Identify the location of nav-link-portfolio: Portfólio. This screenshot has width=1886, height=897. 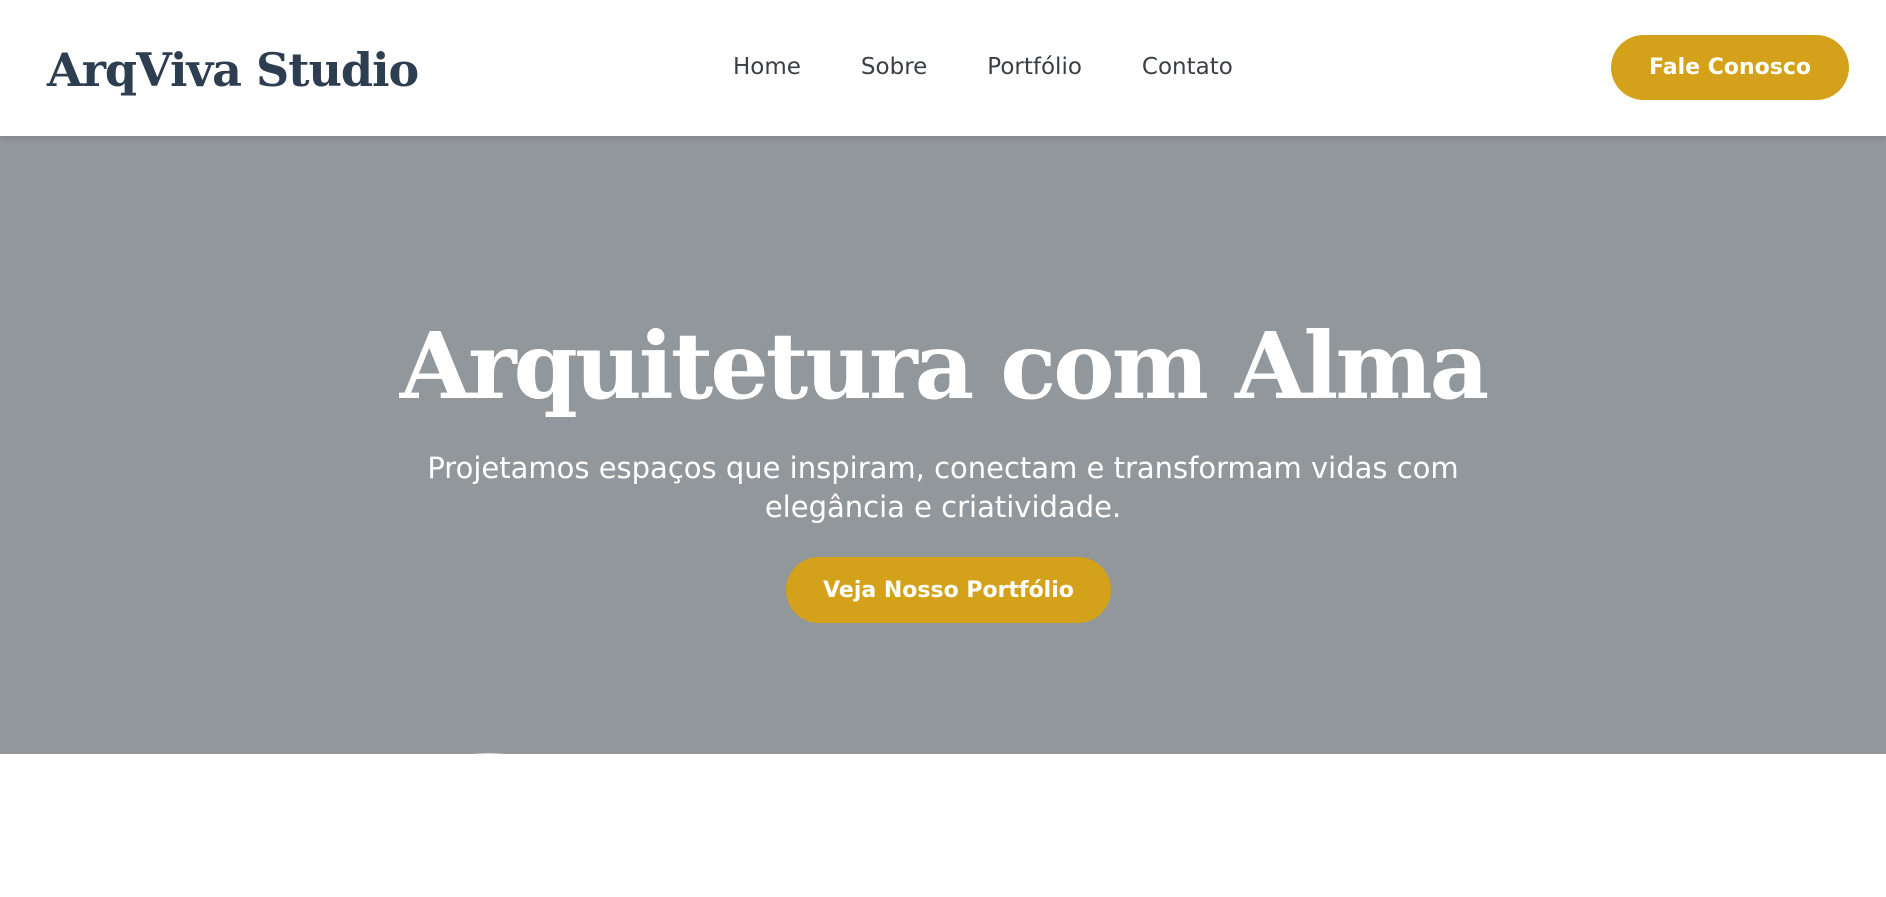
(1034, 67).